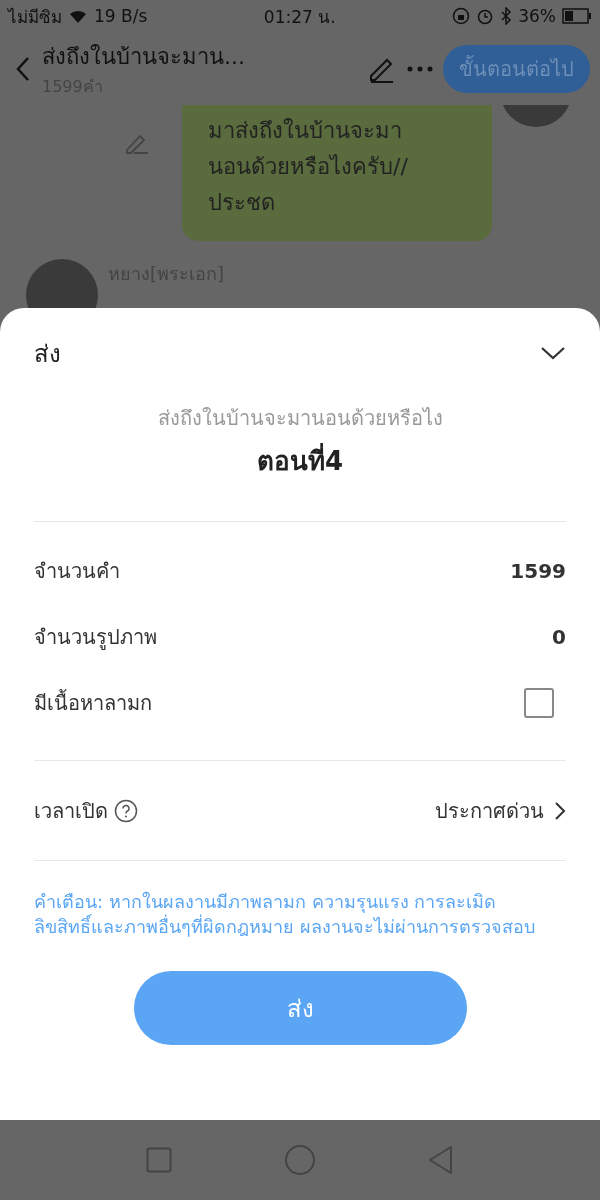  What do you see at coordinates (285, 914) in the screenshot?
I see `warning-text: คำเตือน: หากในผลงานมีภาพลามก ความรุนแรง การละเมิดลิขสิทธิ์และภาพอื่นๆที่ผิดกฎหมาย ผลงานจะไม่ผ่านการตรวจสอบ` at bounding box center [285, 914].